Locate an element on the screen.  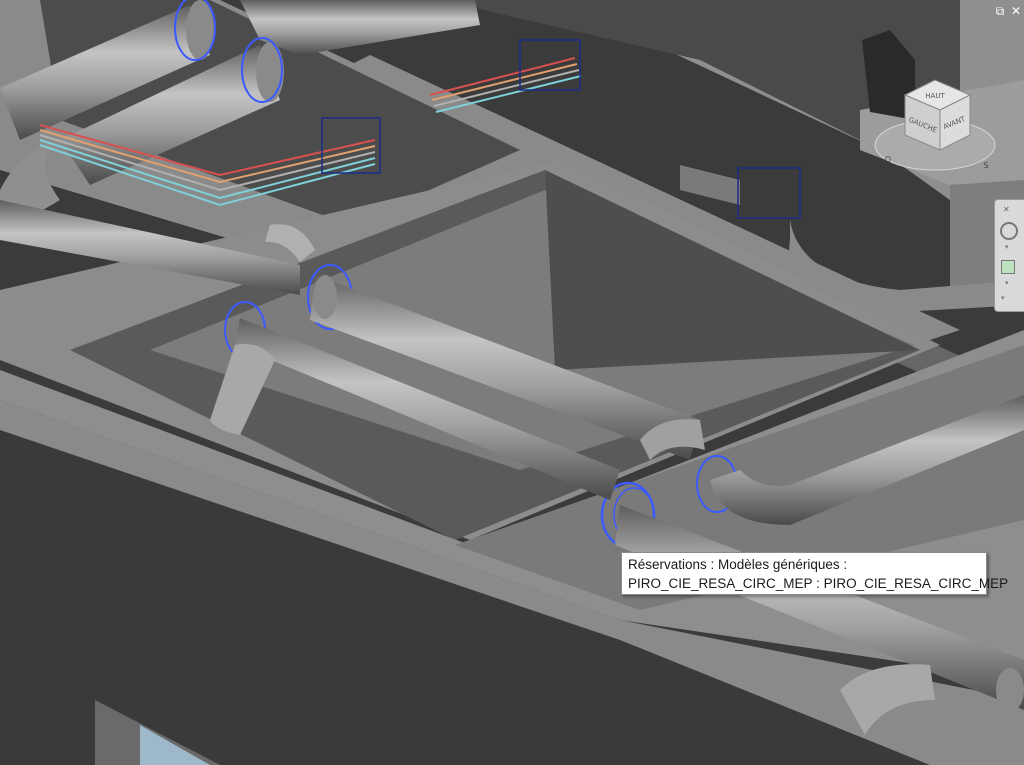
nav-options-icon: ▾ is located at coordinates (1008, 298).